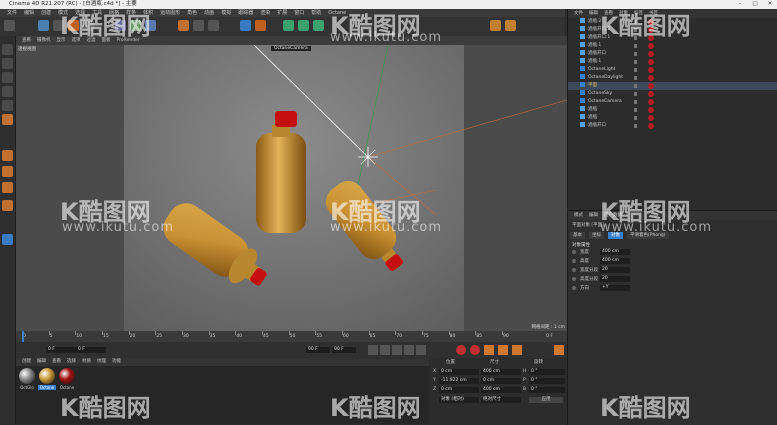 The image size is (777, 425). What do you see at coordinates (672, 78) in the screenshot?
I see `object-row: OctaneDaylight` at bounding box center [672, 78].